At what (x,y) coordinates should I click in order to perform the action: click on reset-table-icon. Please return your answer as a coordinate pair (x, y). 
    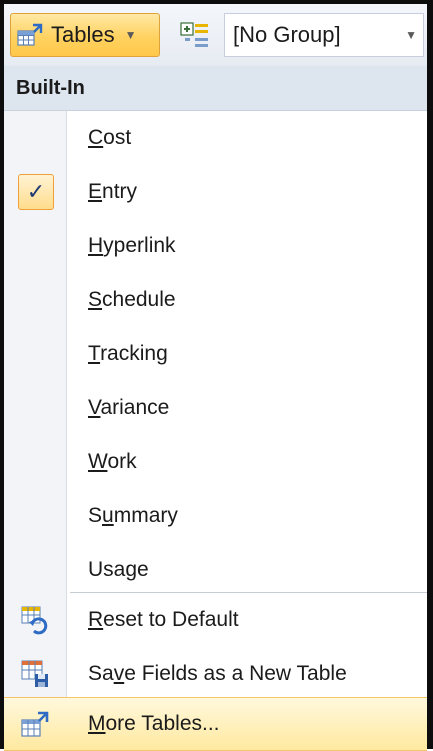
    Looking at the image, I should click on (35, 620).